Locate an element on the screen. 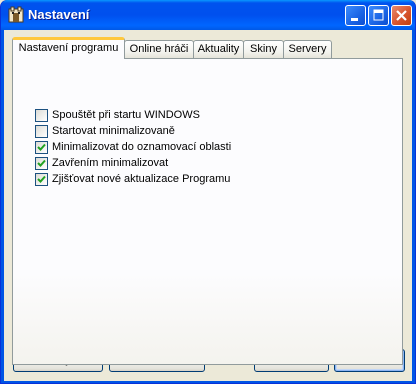  tab-nastaveni-programu: Nastavení programu is located at coordinates (68, 48).